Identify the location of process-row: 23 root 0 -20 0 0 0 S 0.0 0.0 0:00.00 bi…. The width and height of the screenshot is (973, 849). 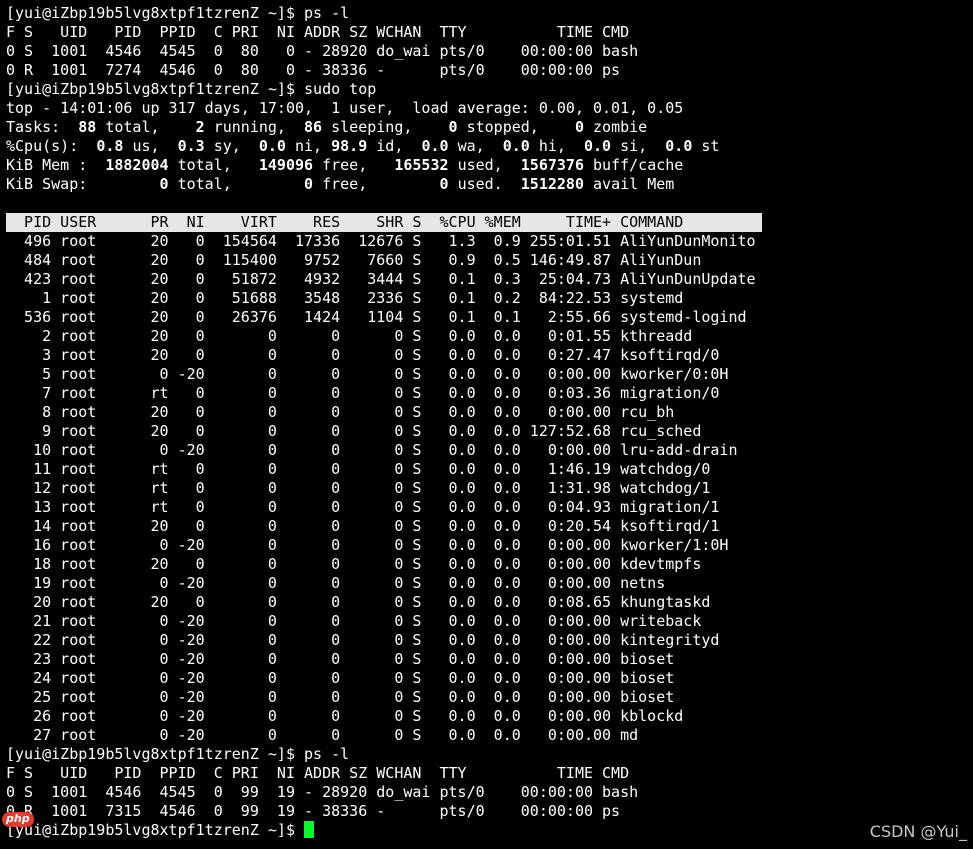
(340, 659).